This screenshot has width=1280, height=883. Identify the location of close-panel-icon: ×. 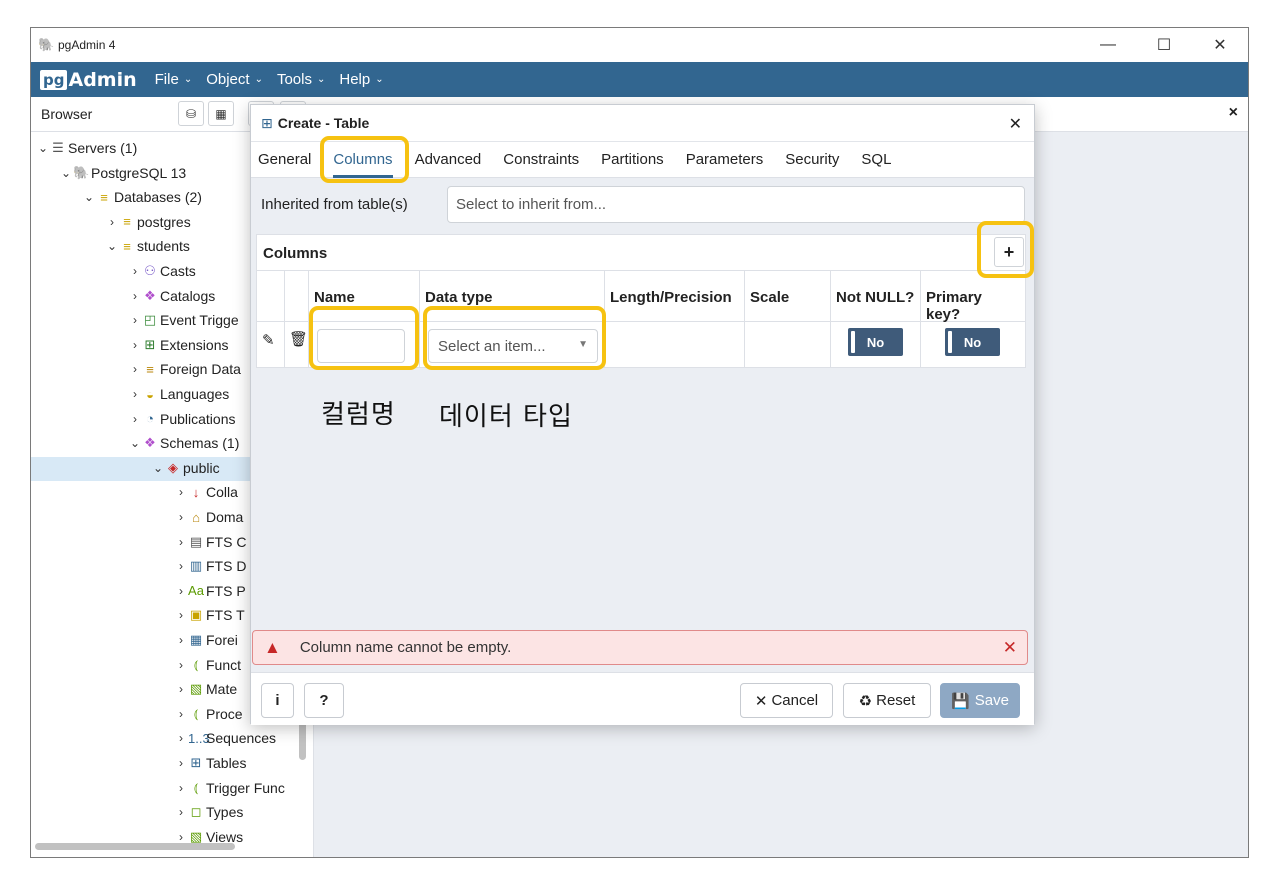
(1233, 113).